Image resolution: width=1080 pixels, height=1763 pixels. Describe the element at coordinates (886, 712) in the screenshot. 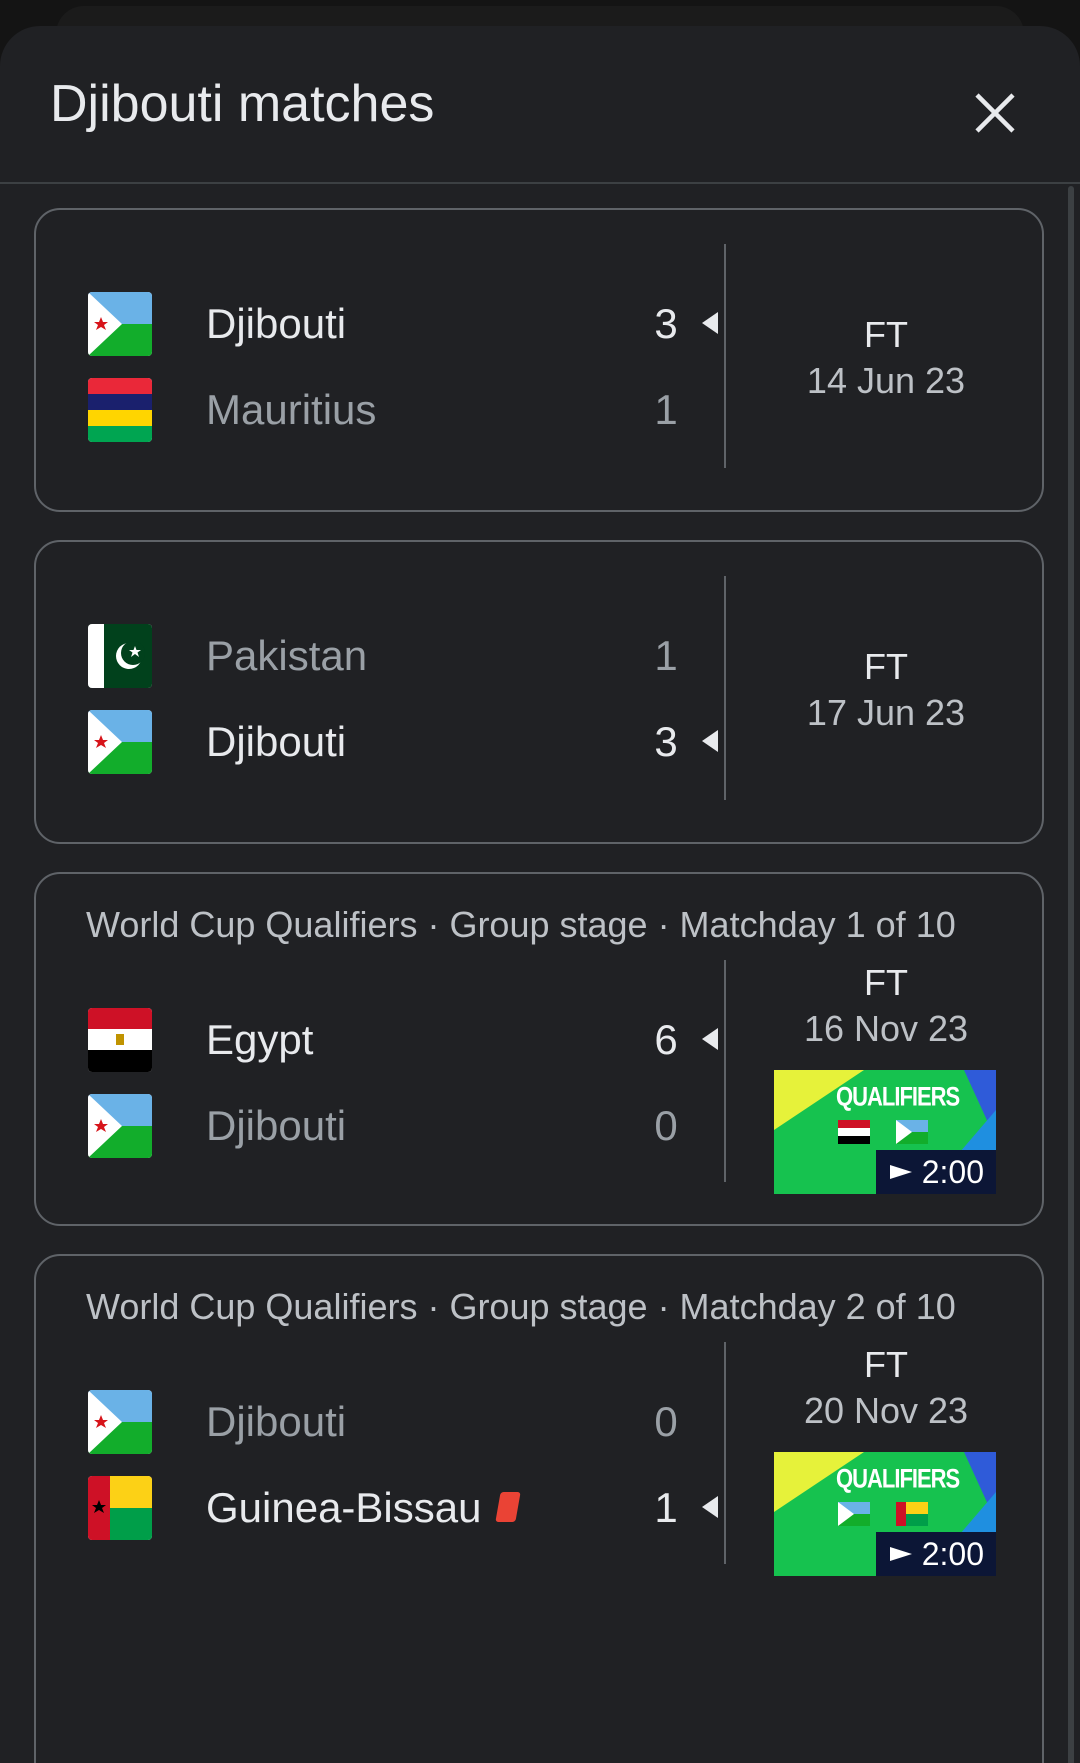

I see `match-date: 17 Jun 23` at that location.